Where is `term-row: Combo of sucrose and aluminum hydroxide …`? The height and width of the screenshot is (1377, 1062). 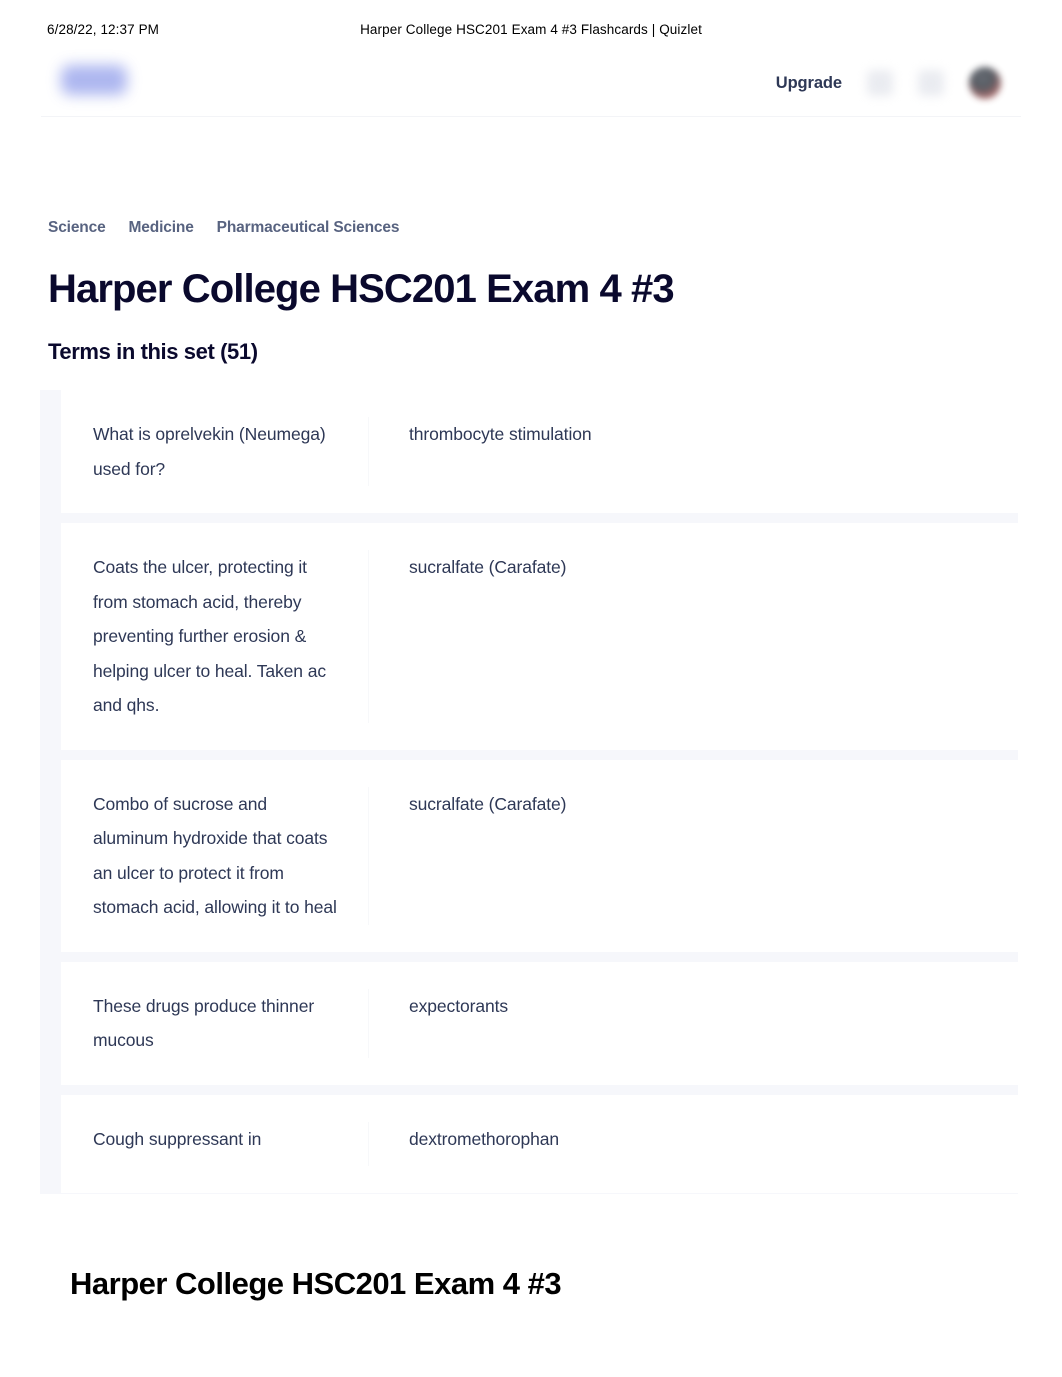
term-row: Combo of sucrose and aluminum hydroxide … is located at coordinates (539, 851).